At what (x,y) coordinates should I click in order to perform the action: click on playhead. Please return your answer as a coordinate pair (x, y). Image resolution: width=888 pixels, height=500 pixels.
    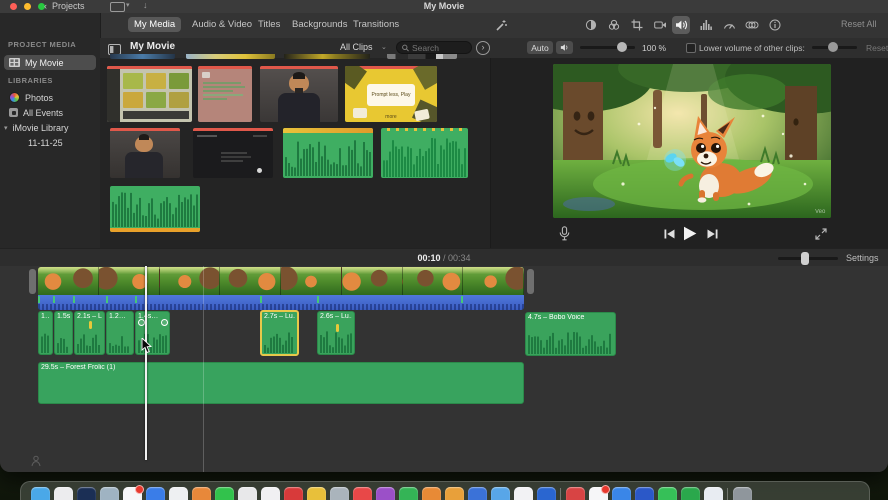
    Looking at the image, I should click on (146, 363).